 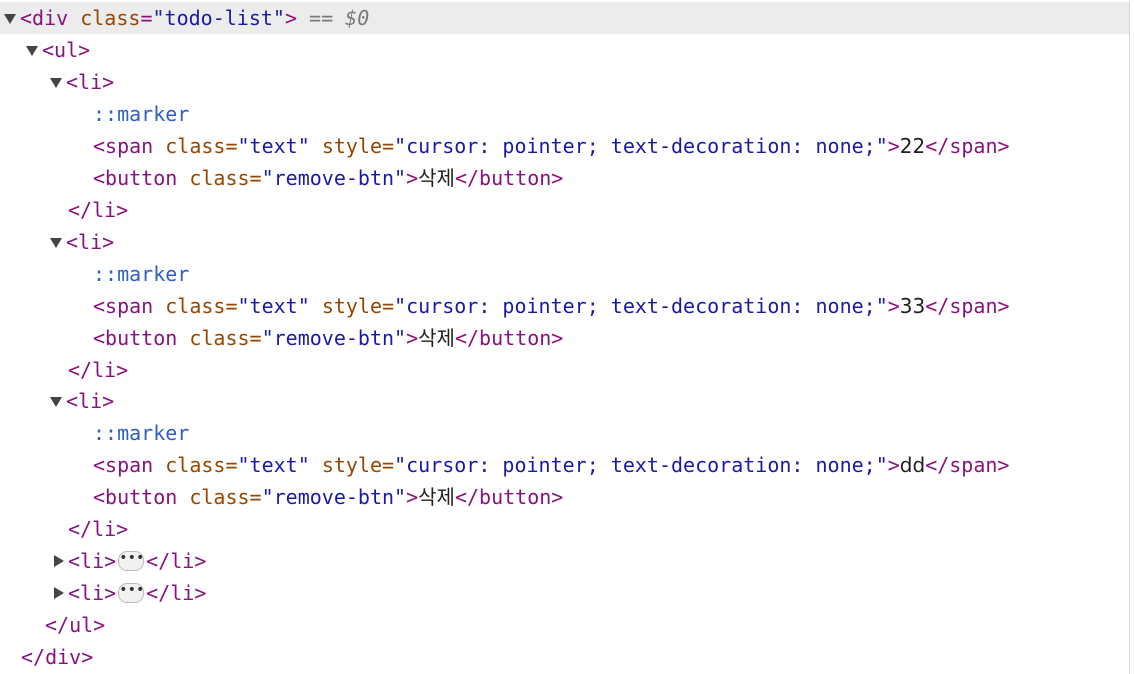 I want to click on console-ref: $0, so click(x=357, y=18).